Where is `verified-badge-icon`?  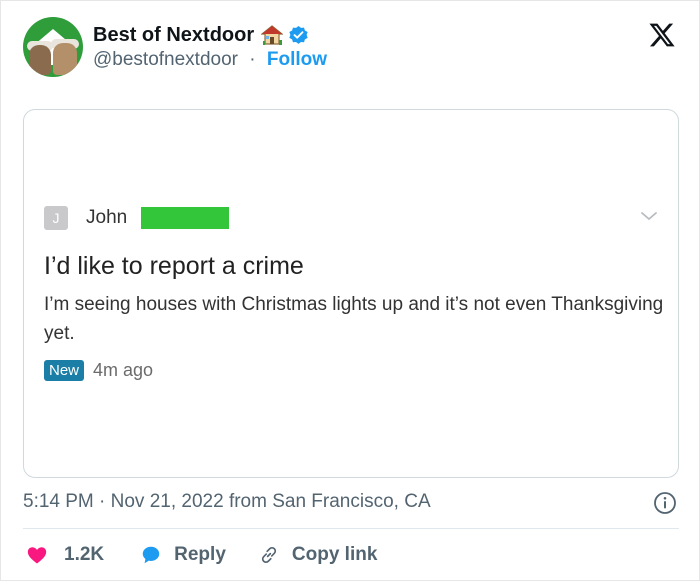 verified-badge-icon is located at coordinates (298, 34).